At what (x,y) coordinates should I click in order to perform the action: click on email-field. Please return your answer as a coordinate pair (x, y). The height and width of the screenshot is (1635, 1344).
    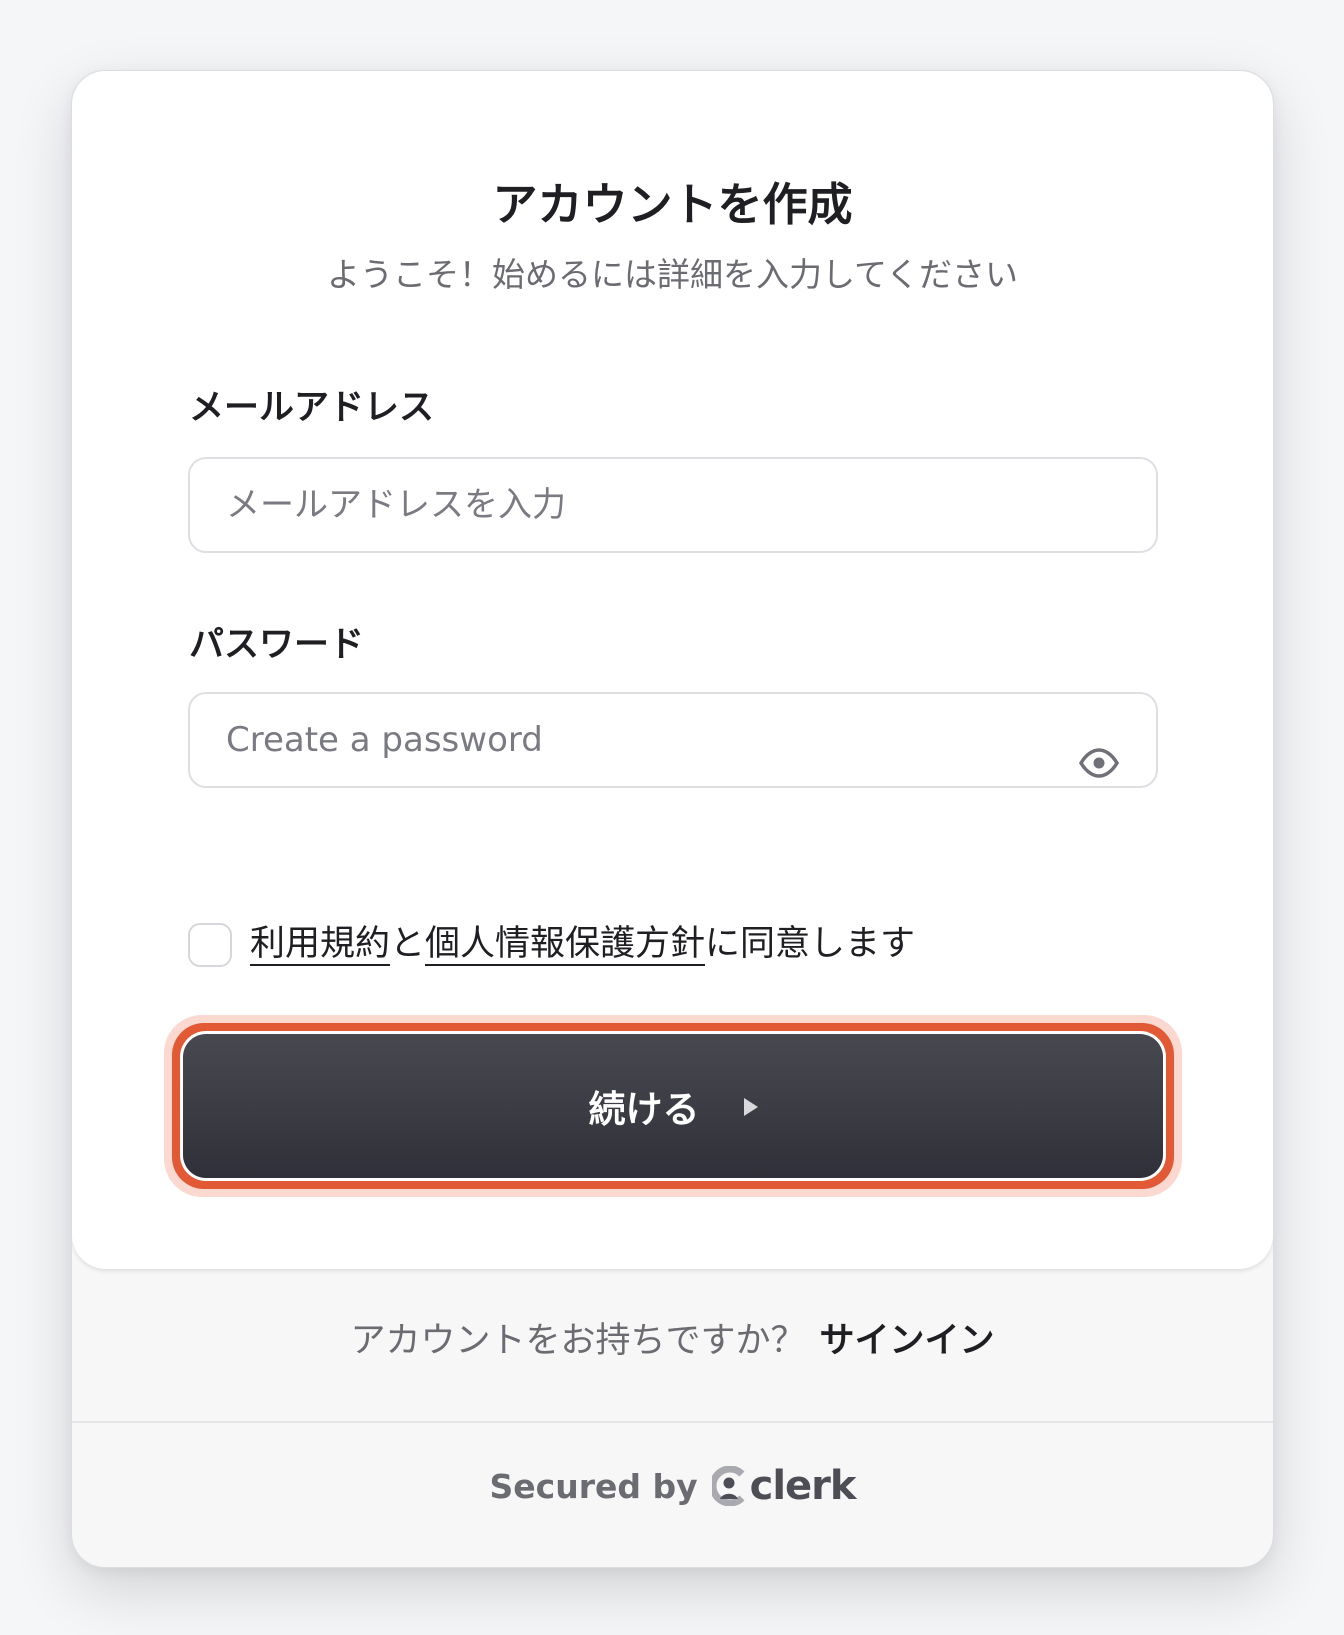
    Looking at the image, I should click on (673, 505).